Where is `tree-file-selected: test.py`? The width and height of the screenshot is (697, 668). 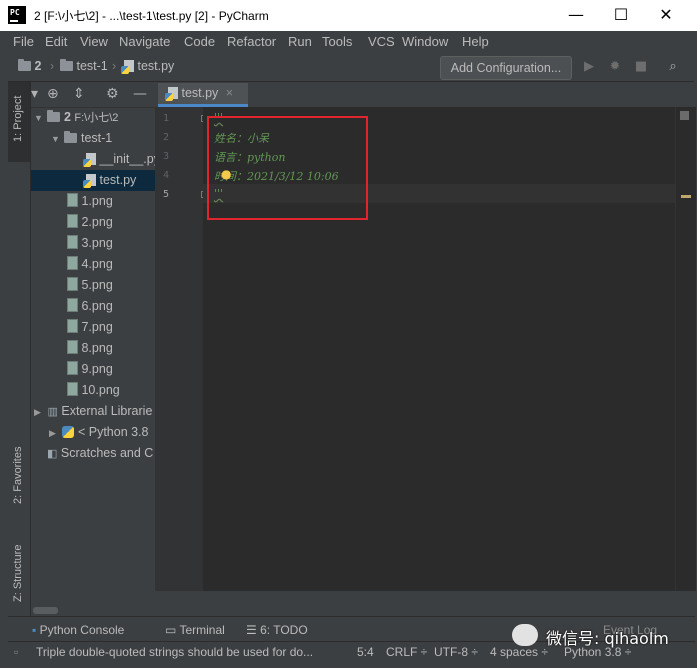 tree-file-selected: test.py is located at coordinates (93, 180).